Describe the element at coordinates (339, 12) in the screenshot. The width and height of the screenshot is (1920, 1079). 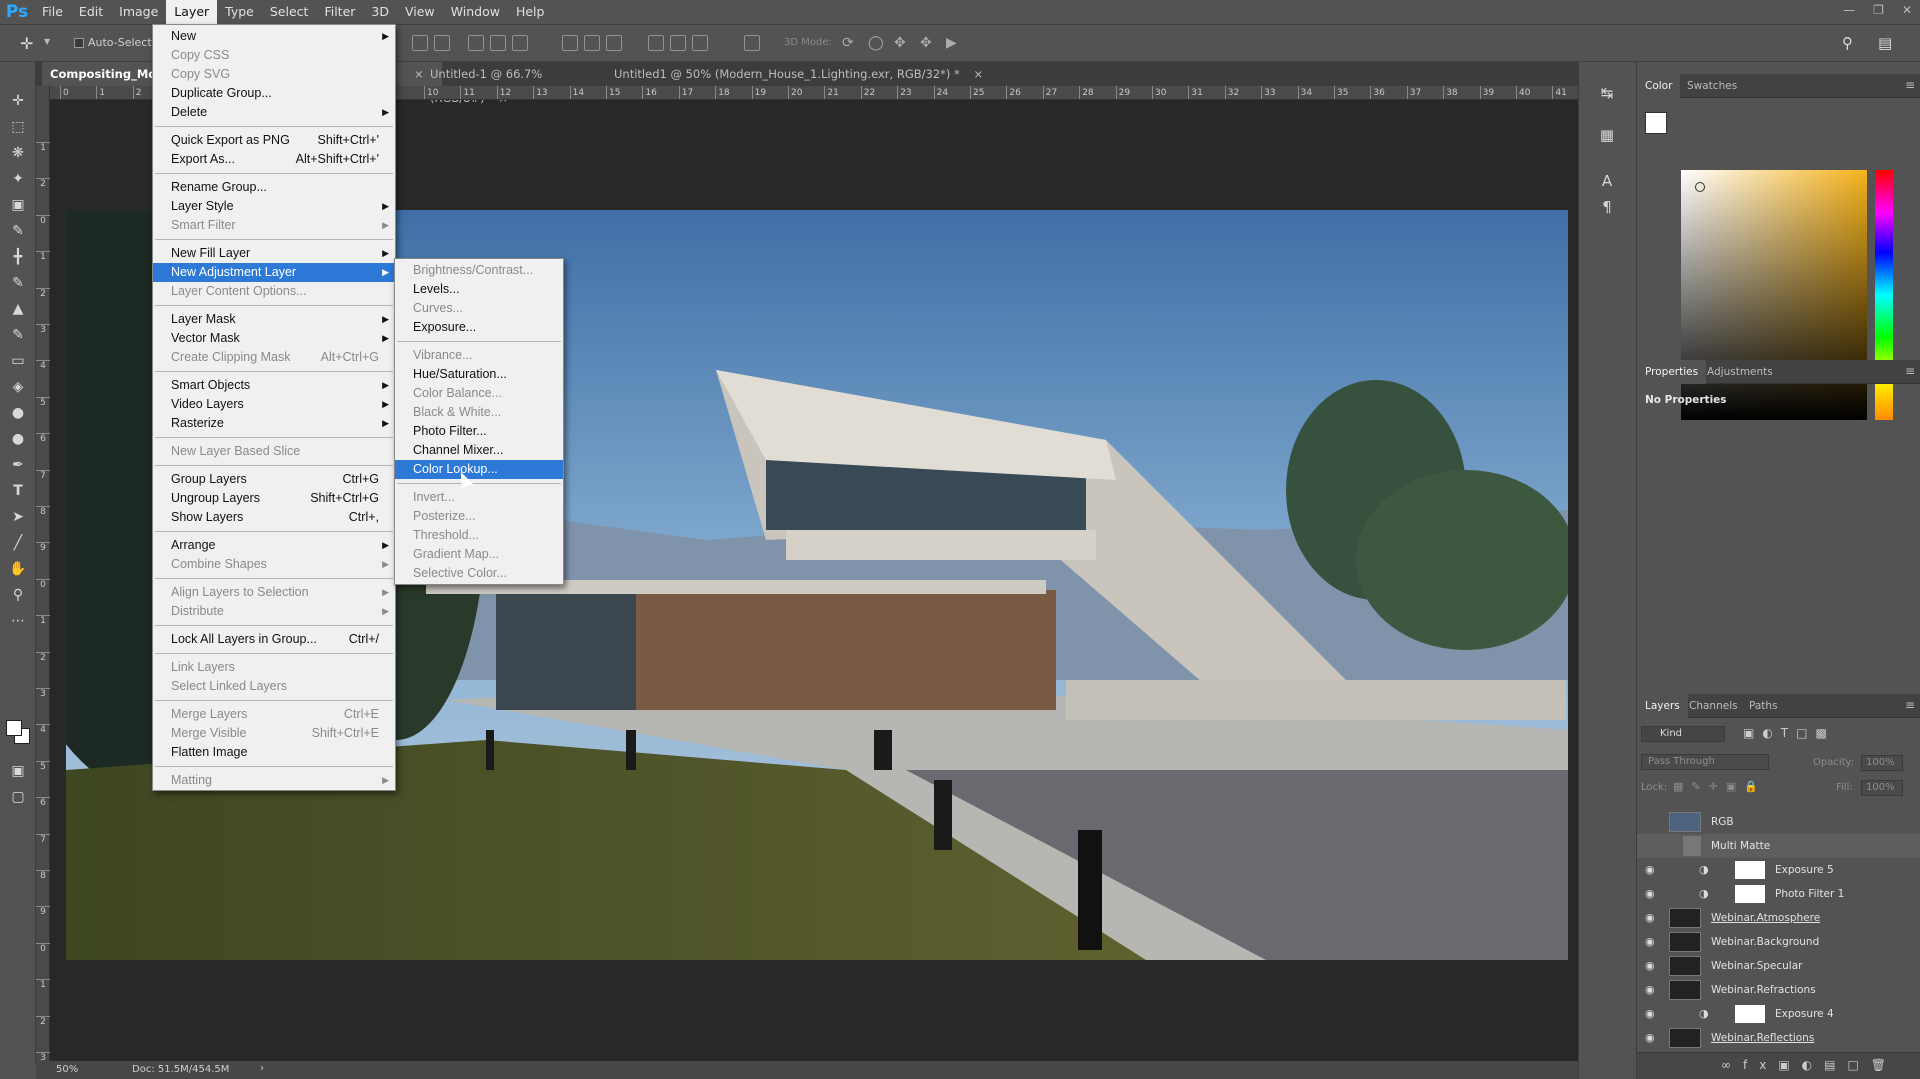
I see `menu-filter: Filter` at that location.